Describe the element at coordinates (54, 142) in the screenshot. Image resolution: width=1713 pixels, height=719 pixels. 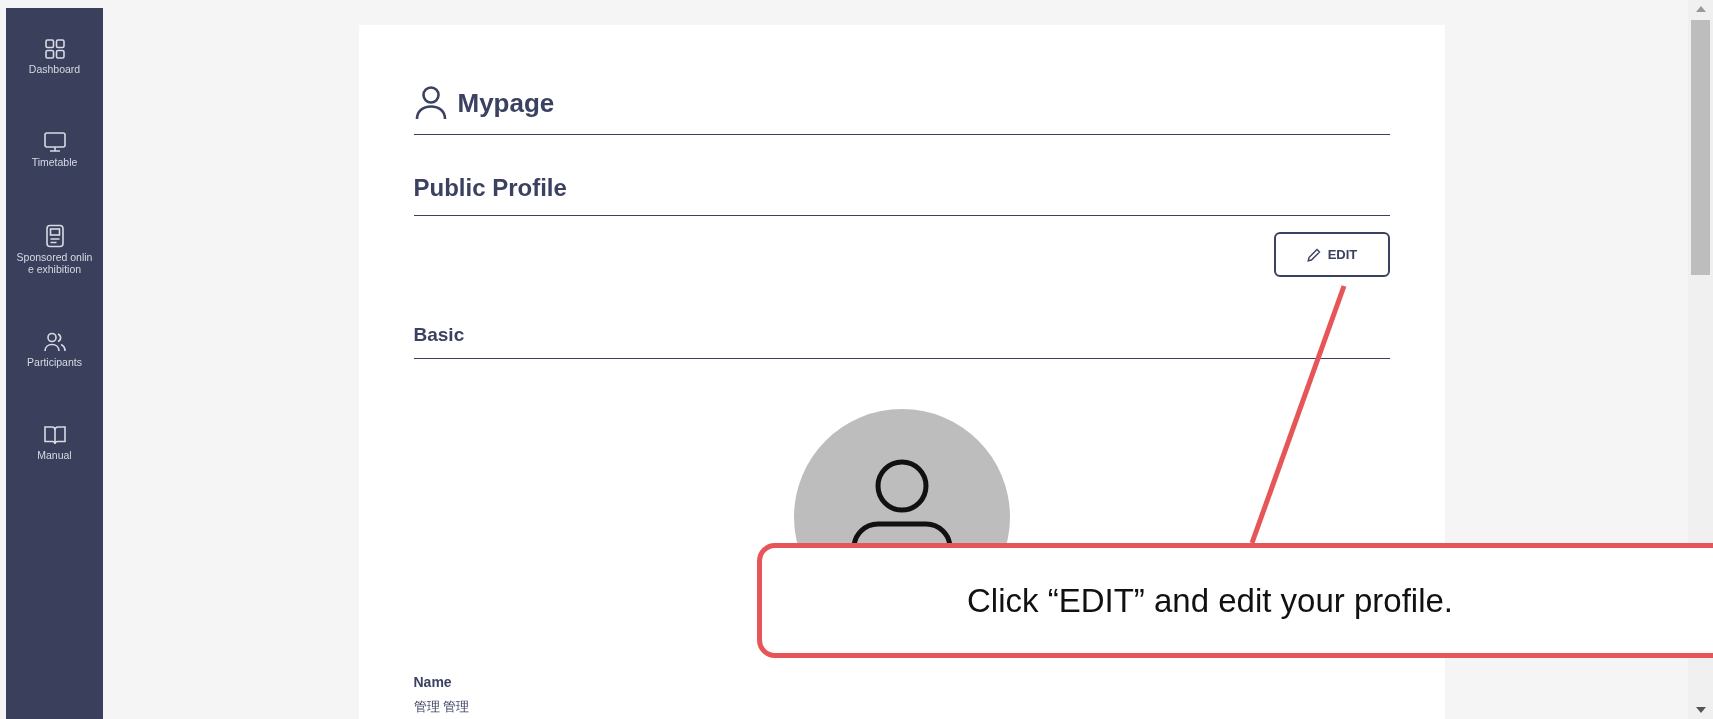
I see `monitor-icon` at that location.